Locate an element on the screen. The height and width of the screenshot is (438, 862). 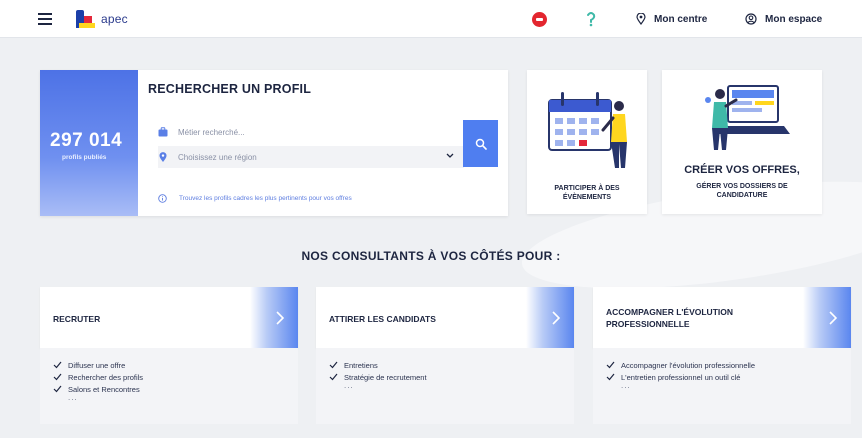
profiles-count-label: profils publiés is located at coordinates (84, 157).